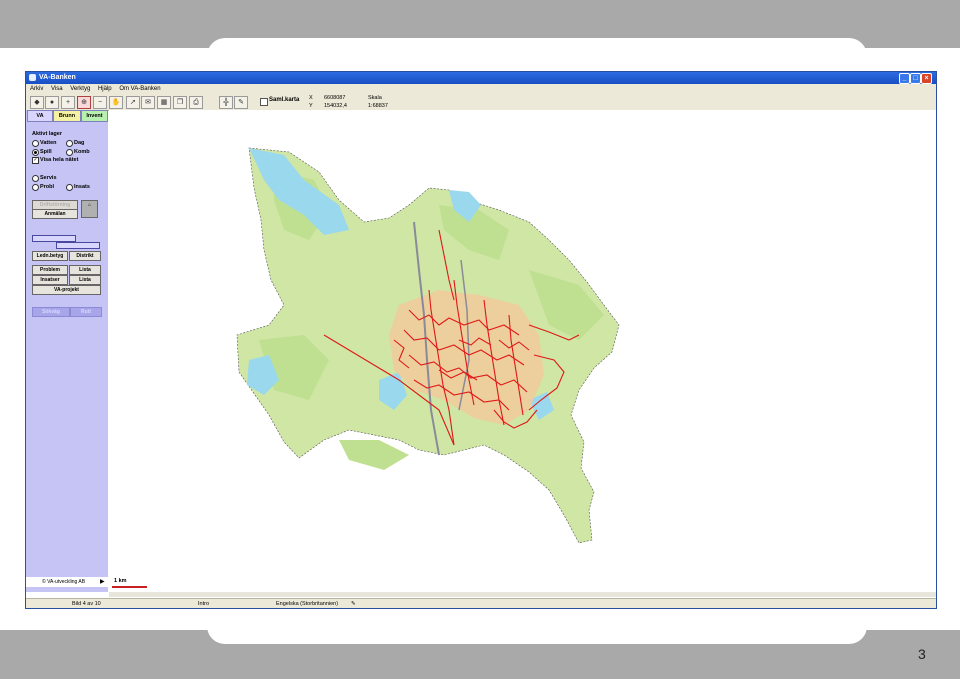 This screenshot has width=960, height=679. I want to click on distrikt-button: Distrikt, so click(85, 256).